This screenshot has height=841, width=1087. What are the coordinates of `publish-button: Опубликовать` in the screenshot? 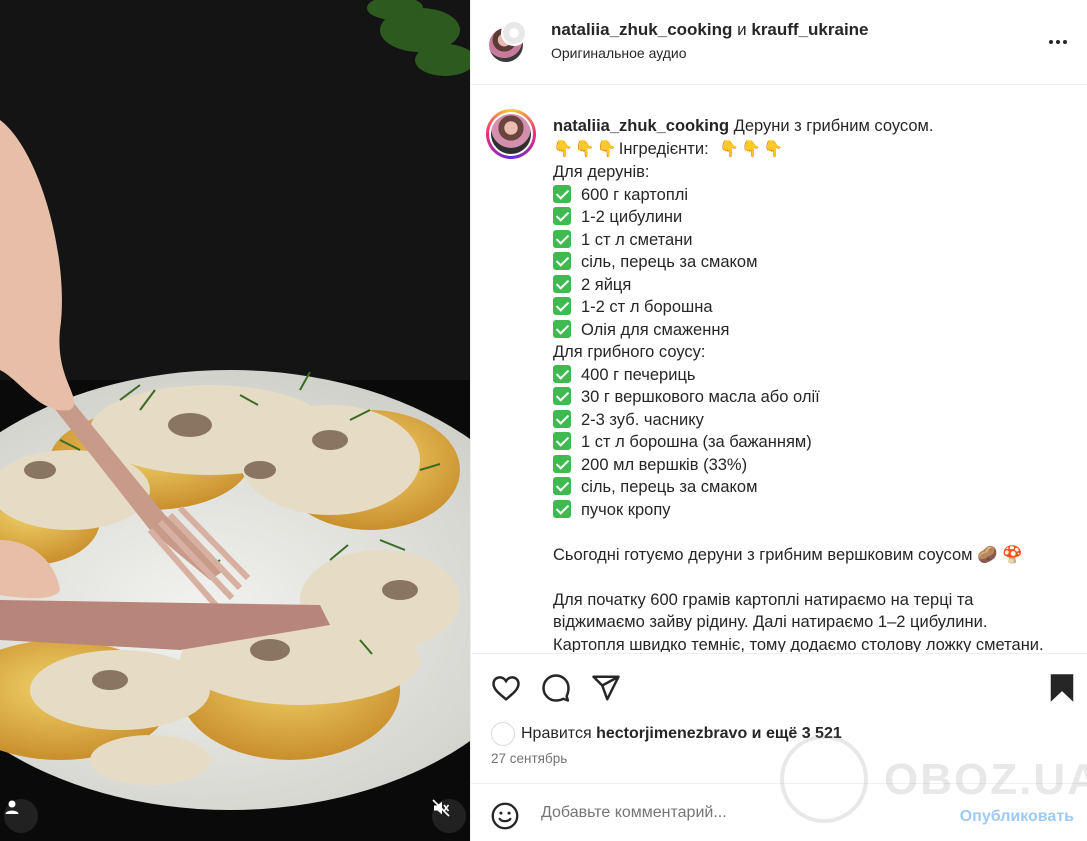 It's located at (1017, 817).